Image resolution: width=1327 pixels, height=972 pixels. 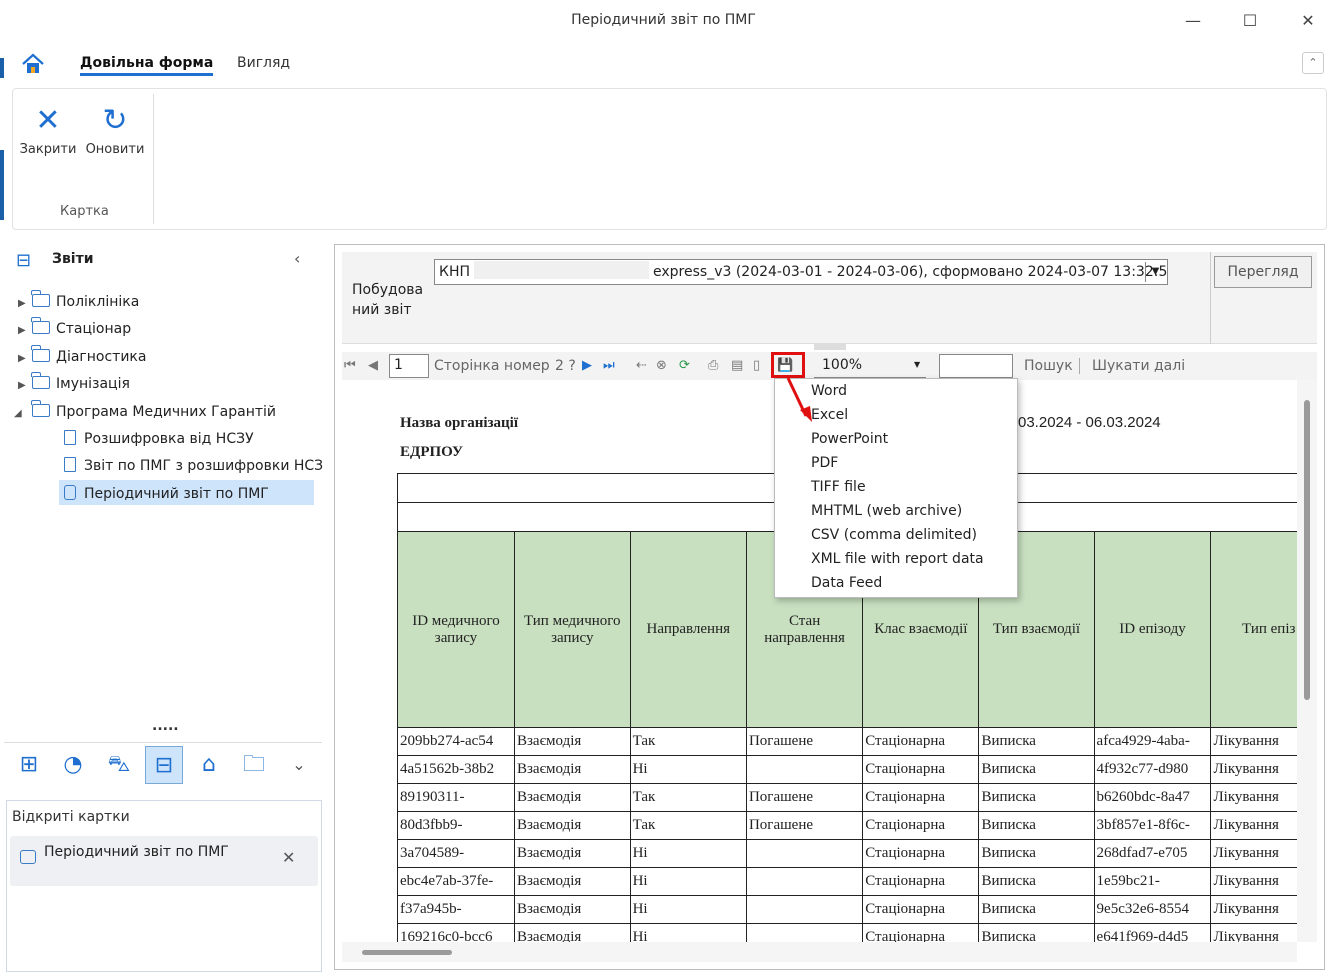 I want to click on collapse-icon: ◢, so click(x=18, y=413).